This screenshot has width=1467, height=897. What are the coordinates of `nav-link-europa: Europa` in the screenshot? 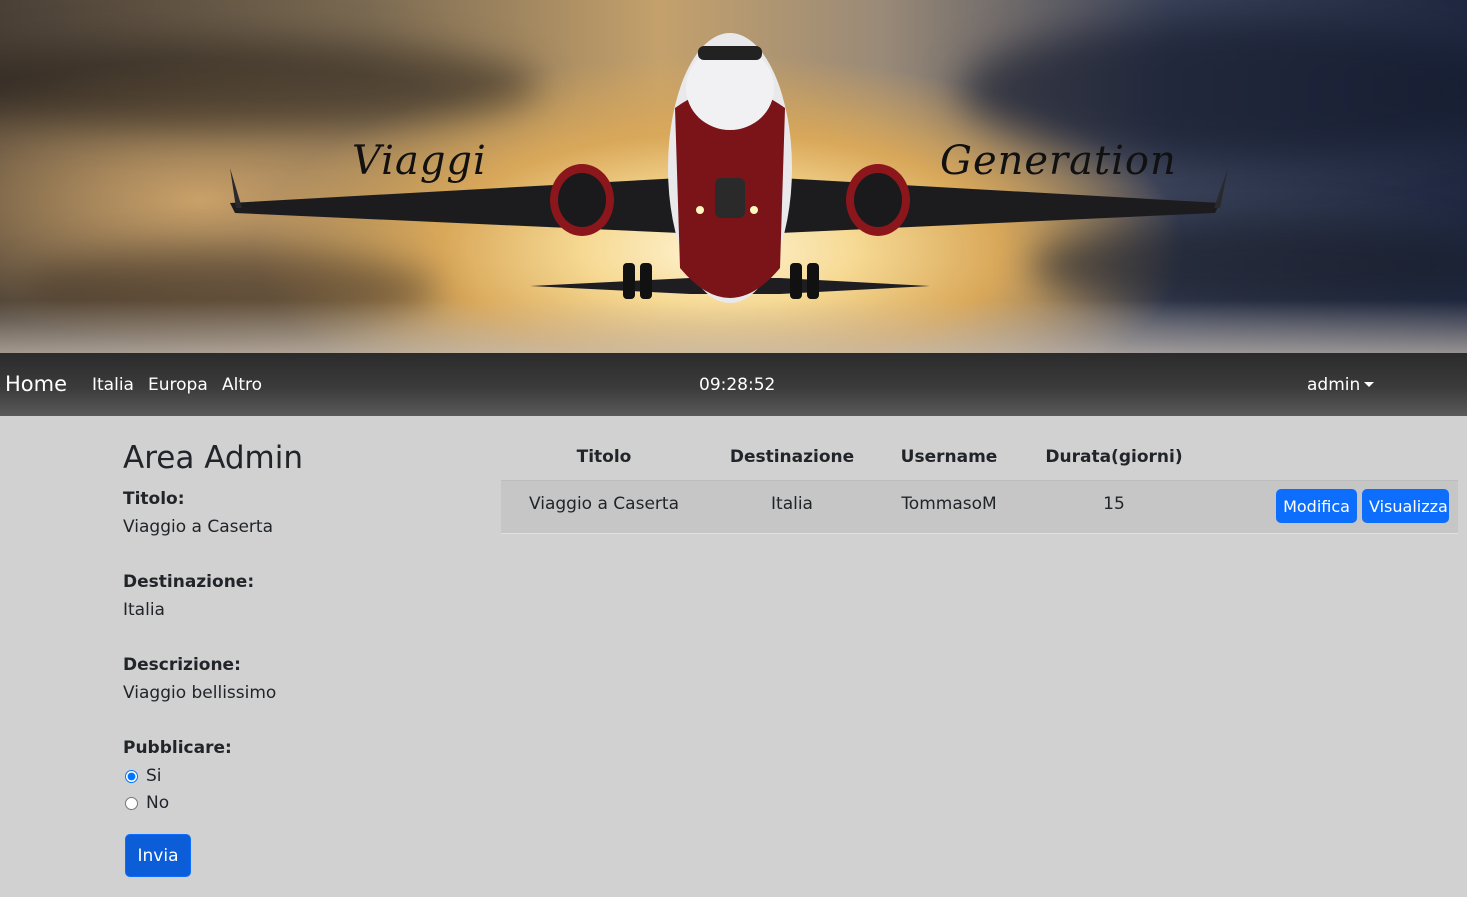 It's located at (178, 385).